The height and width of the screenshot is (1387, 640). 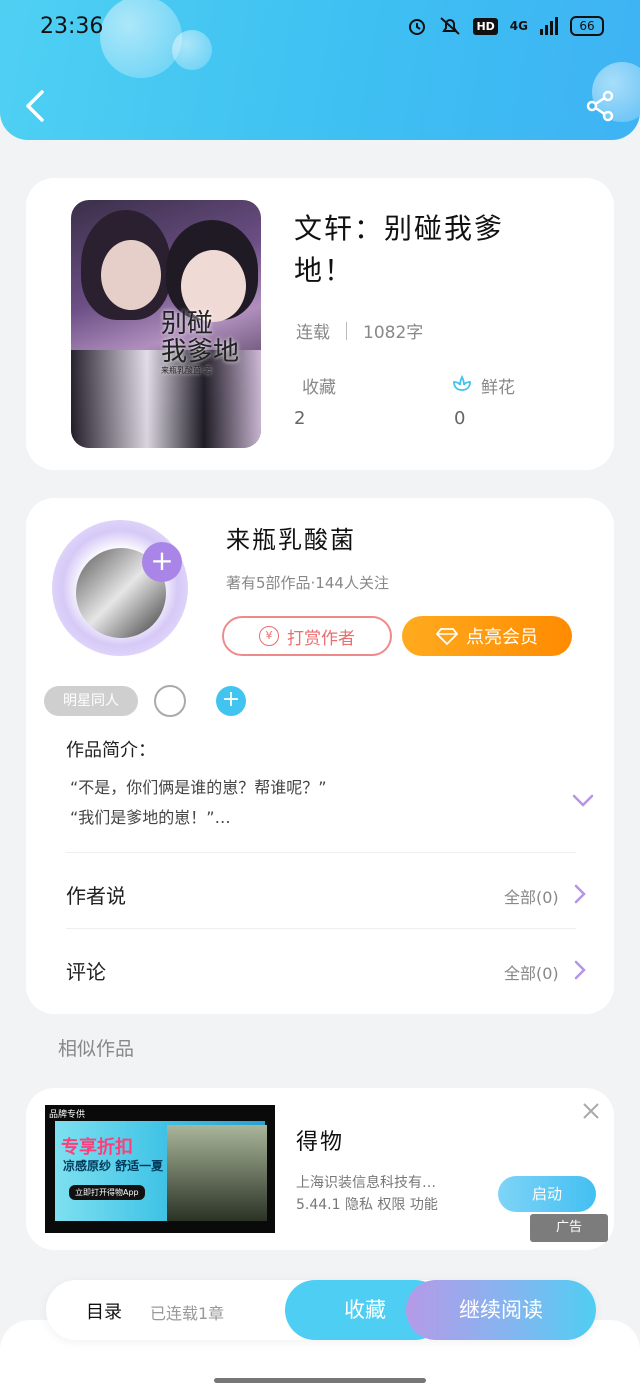 I want to click on ad-image-headline: 专享折扣, so click(x=97, y=1147).